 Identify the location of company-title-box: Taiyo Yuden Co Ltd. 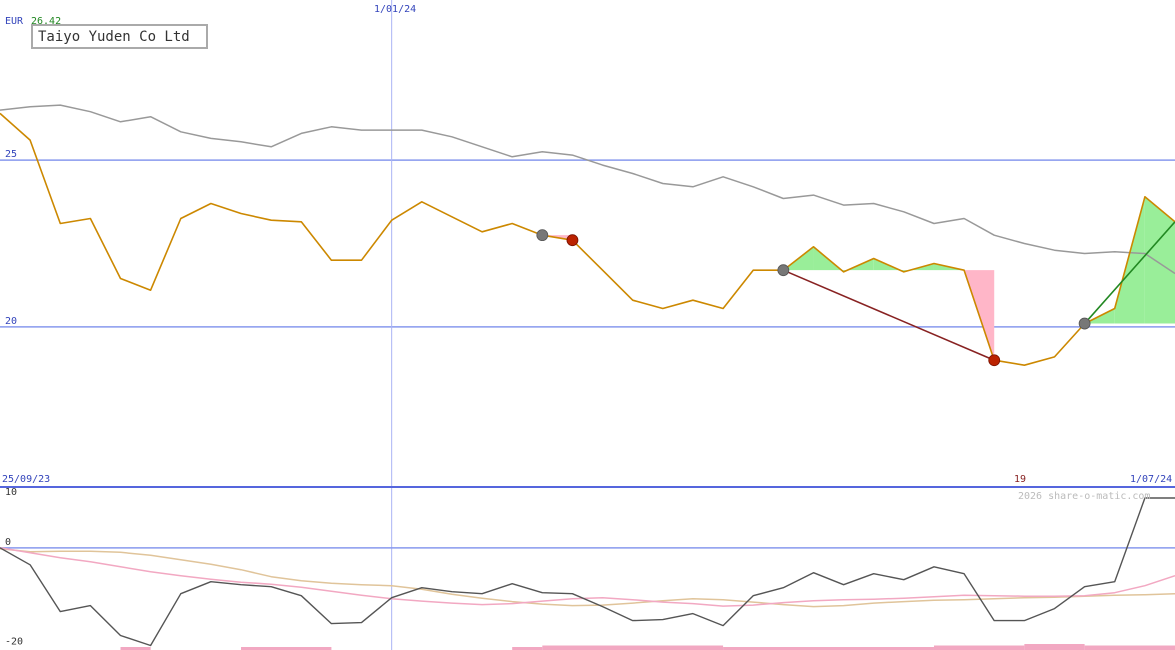
(119, 36).